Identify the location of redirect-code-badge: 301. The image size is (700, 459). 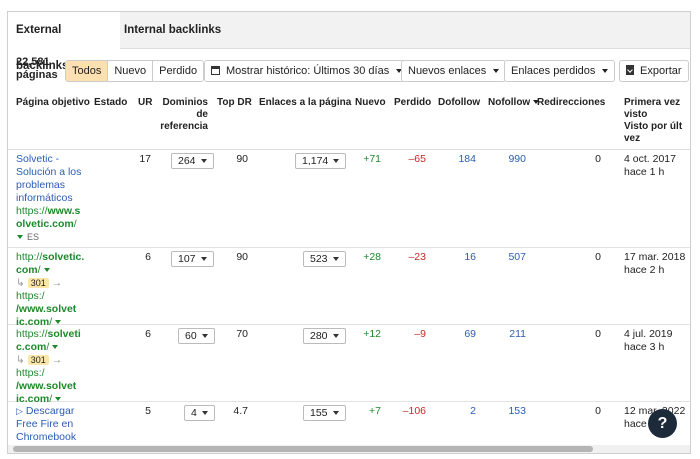
(38, 283).